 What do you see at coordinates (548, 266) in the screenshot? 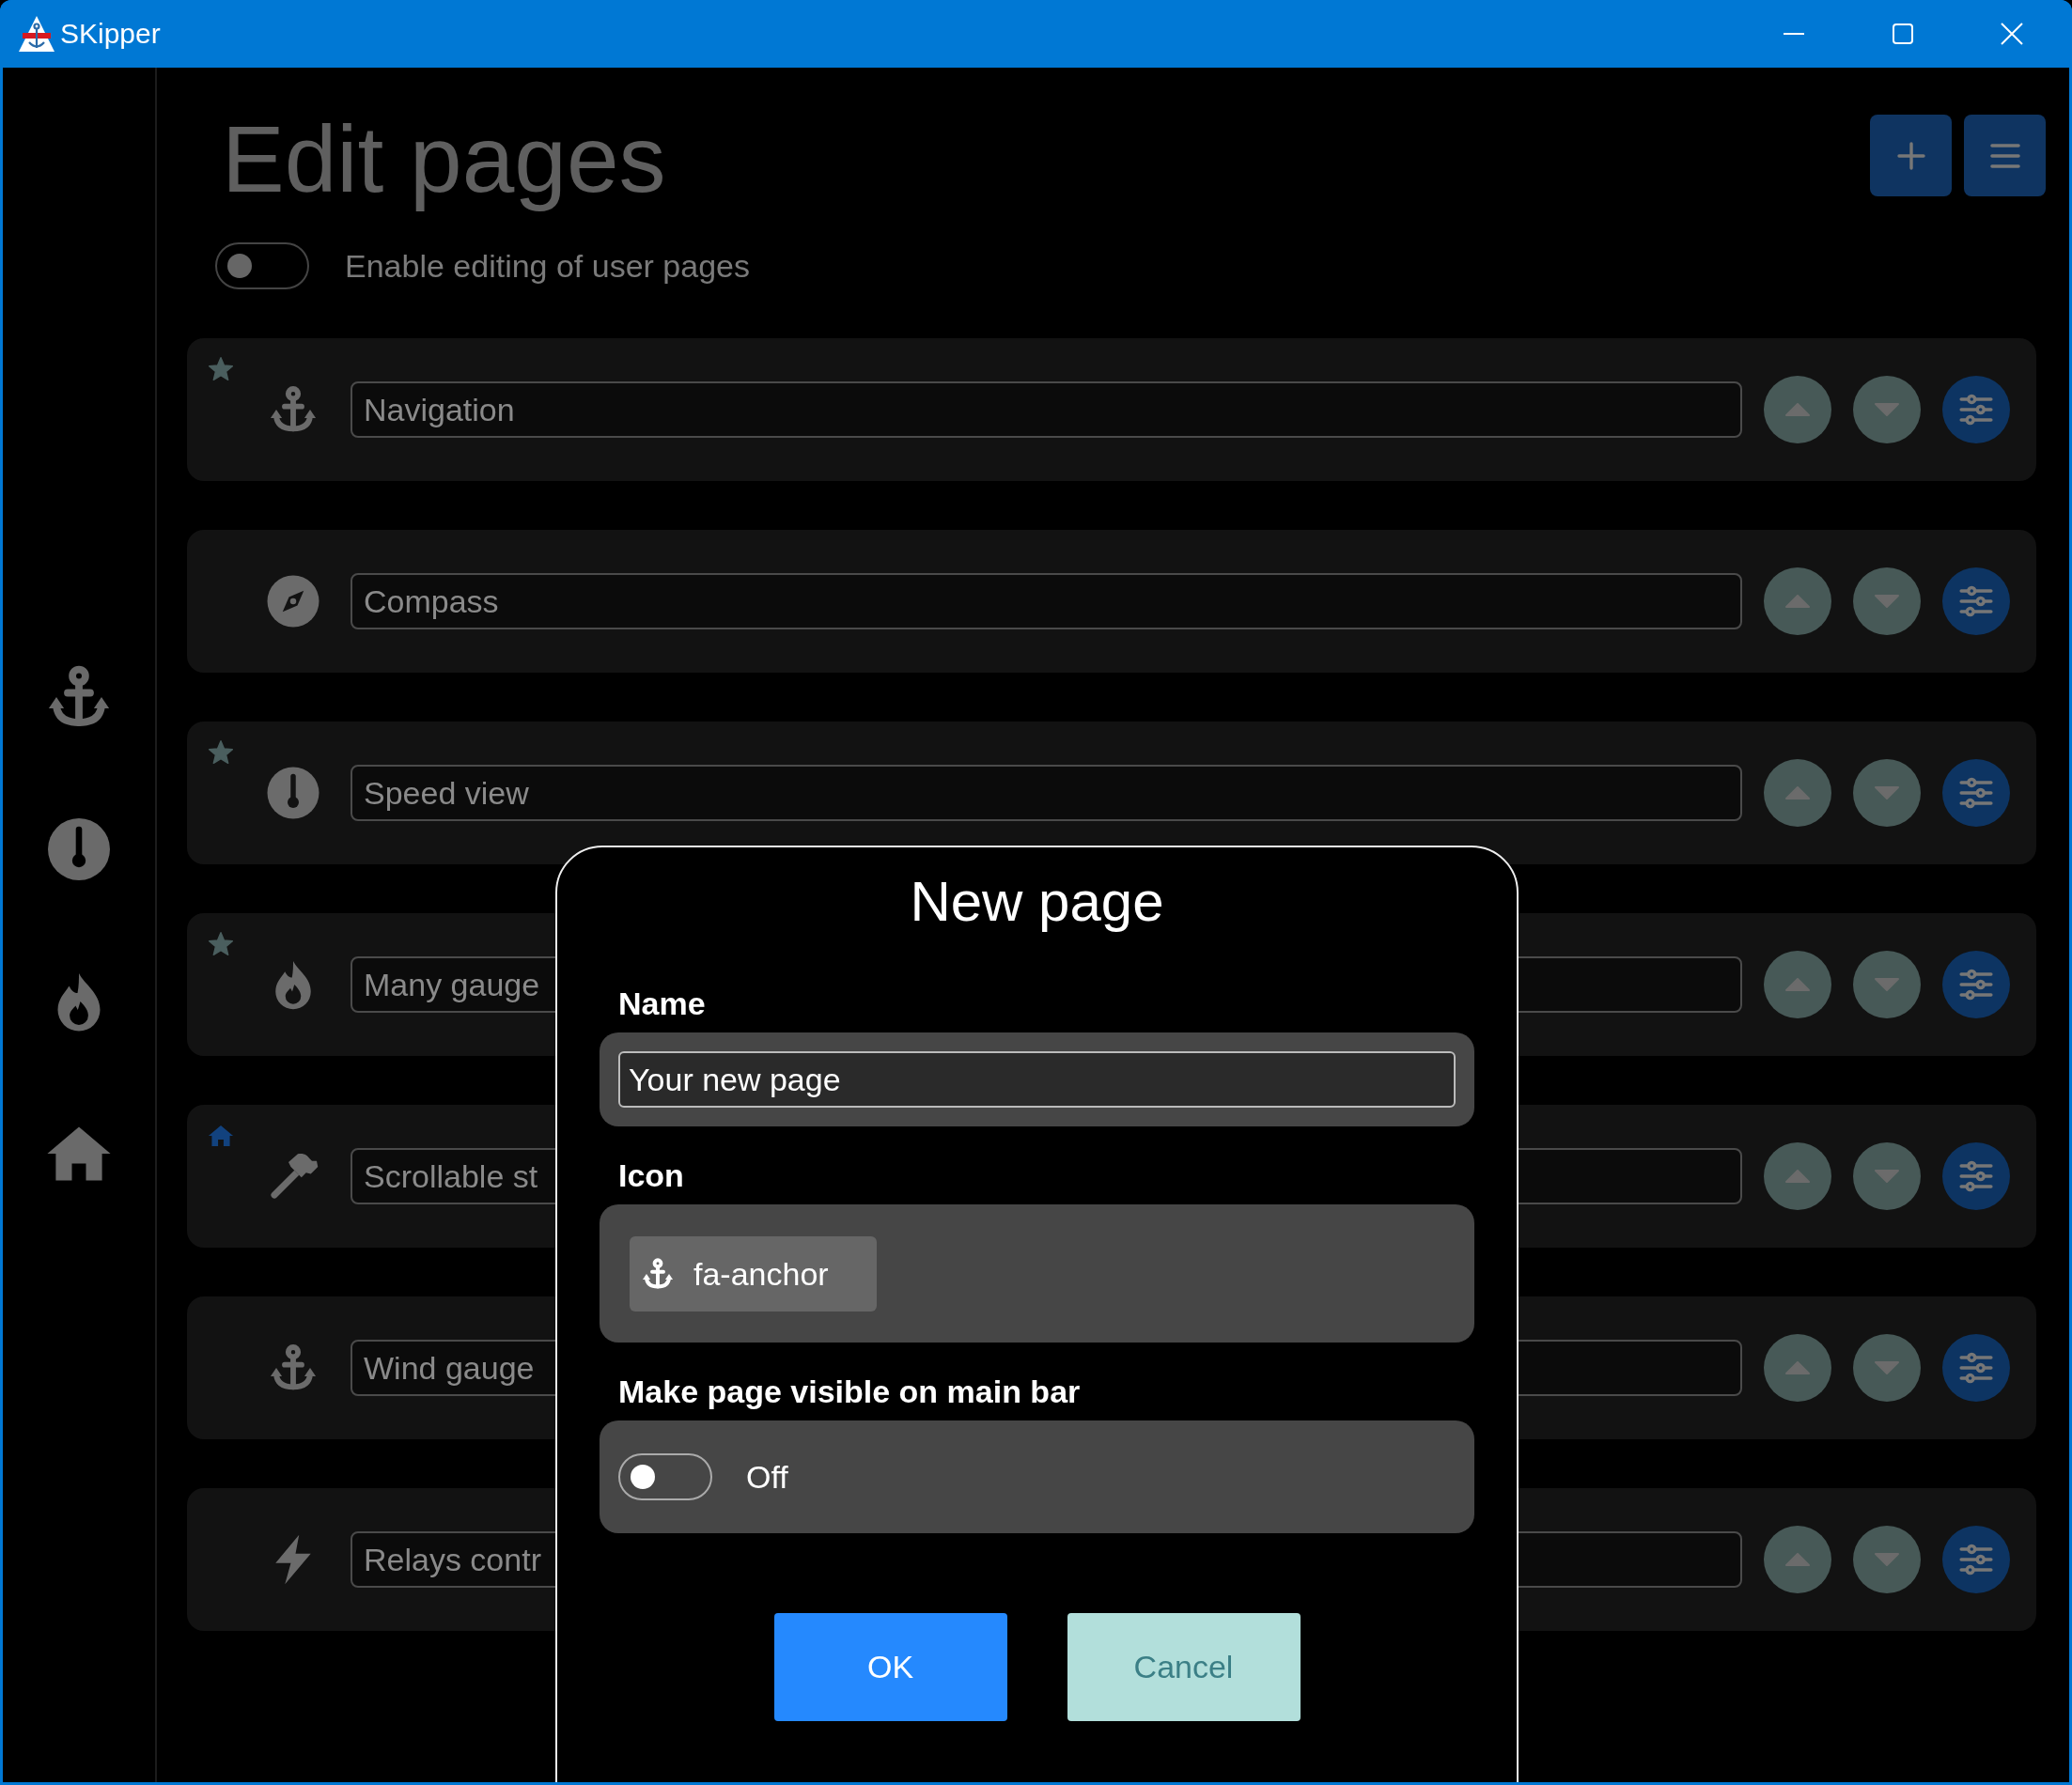
I see `toggle-label: Enable editing of user pages` at bounding box center [548, 266].